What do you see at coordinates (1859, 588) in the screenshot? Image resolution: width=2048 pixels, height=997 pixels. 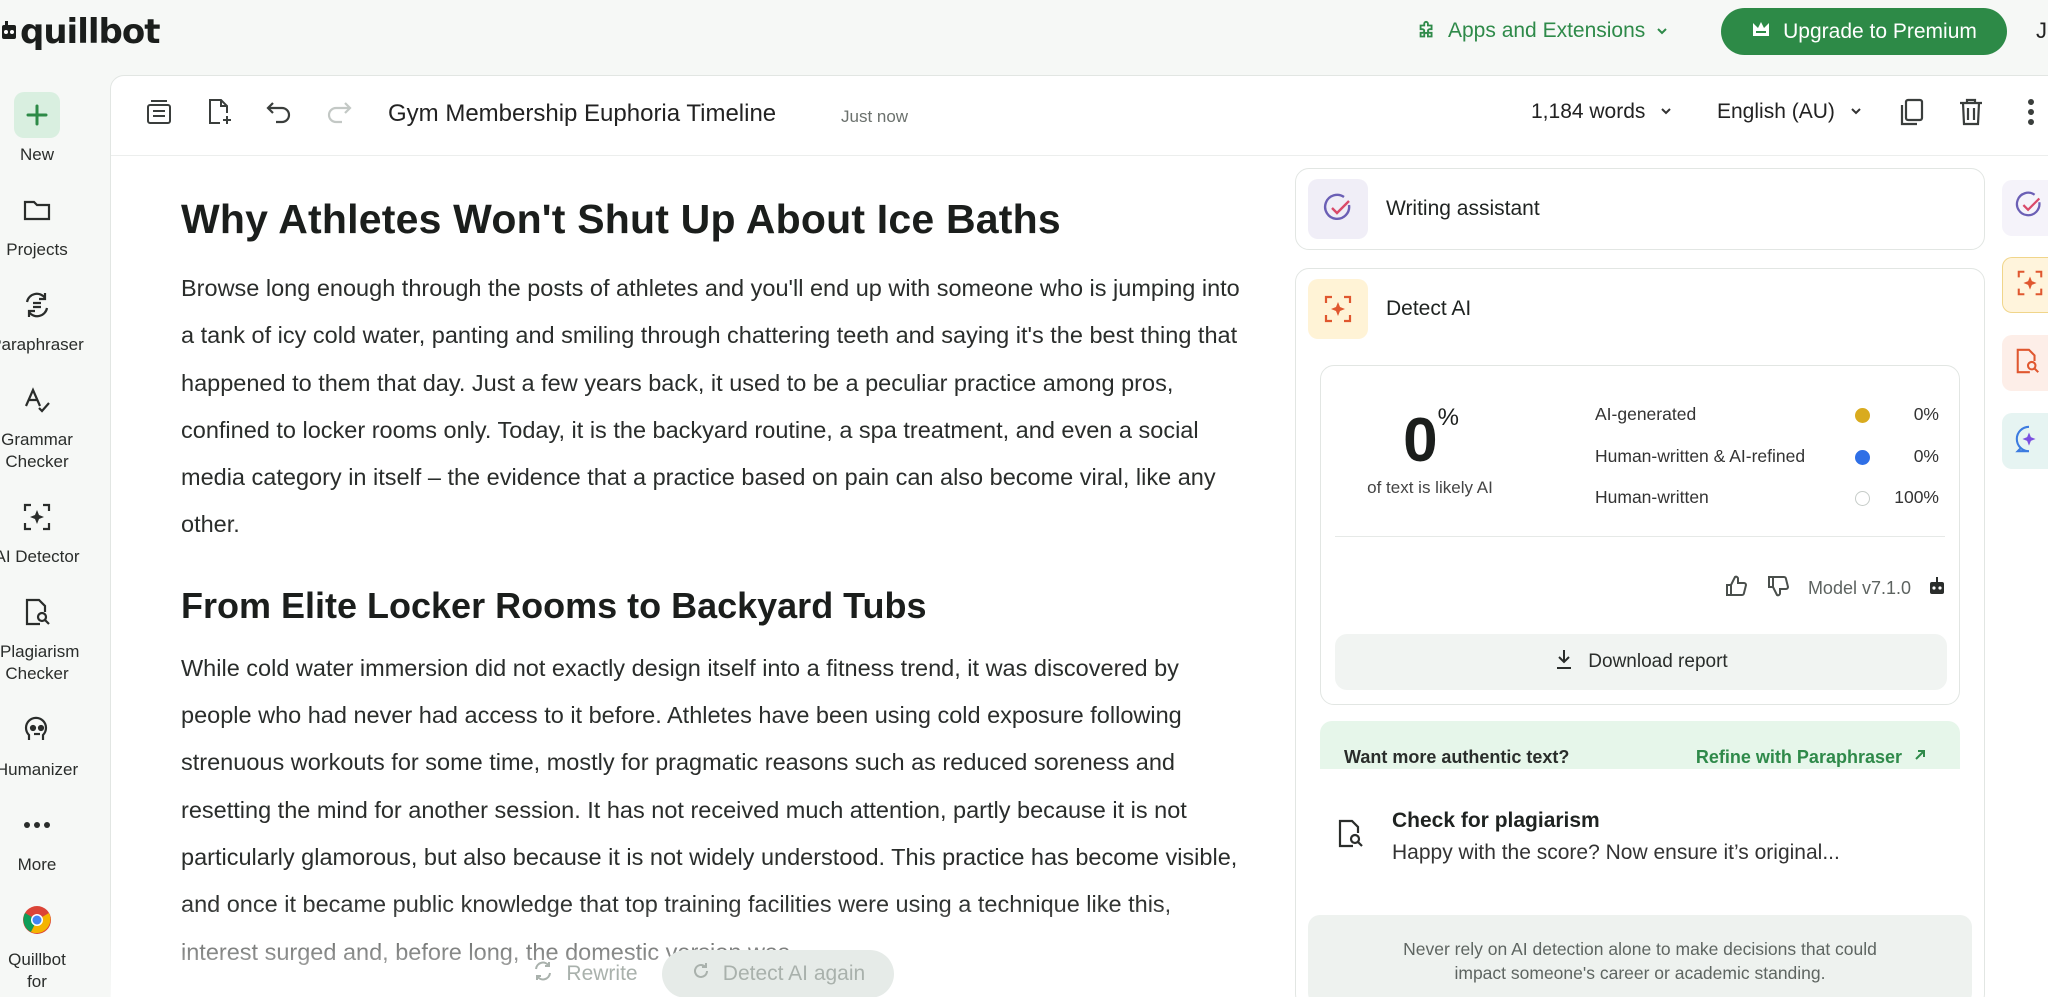 I see `model-version: Model v7.1.0` at bounding box center [1859, 588].